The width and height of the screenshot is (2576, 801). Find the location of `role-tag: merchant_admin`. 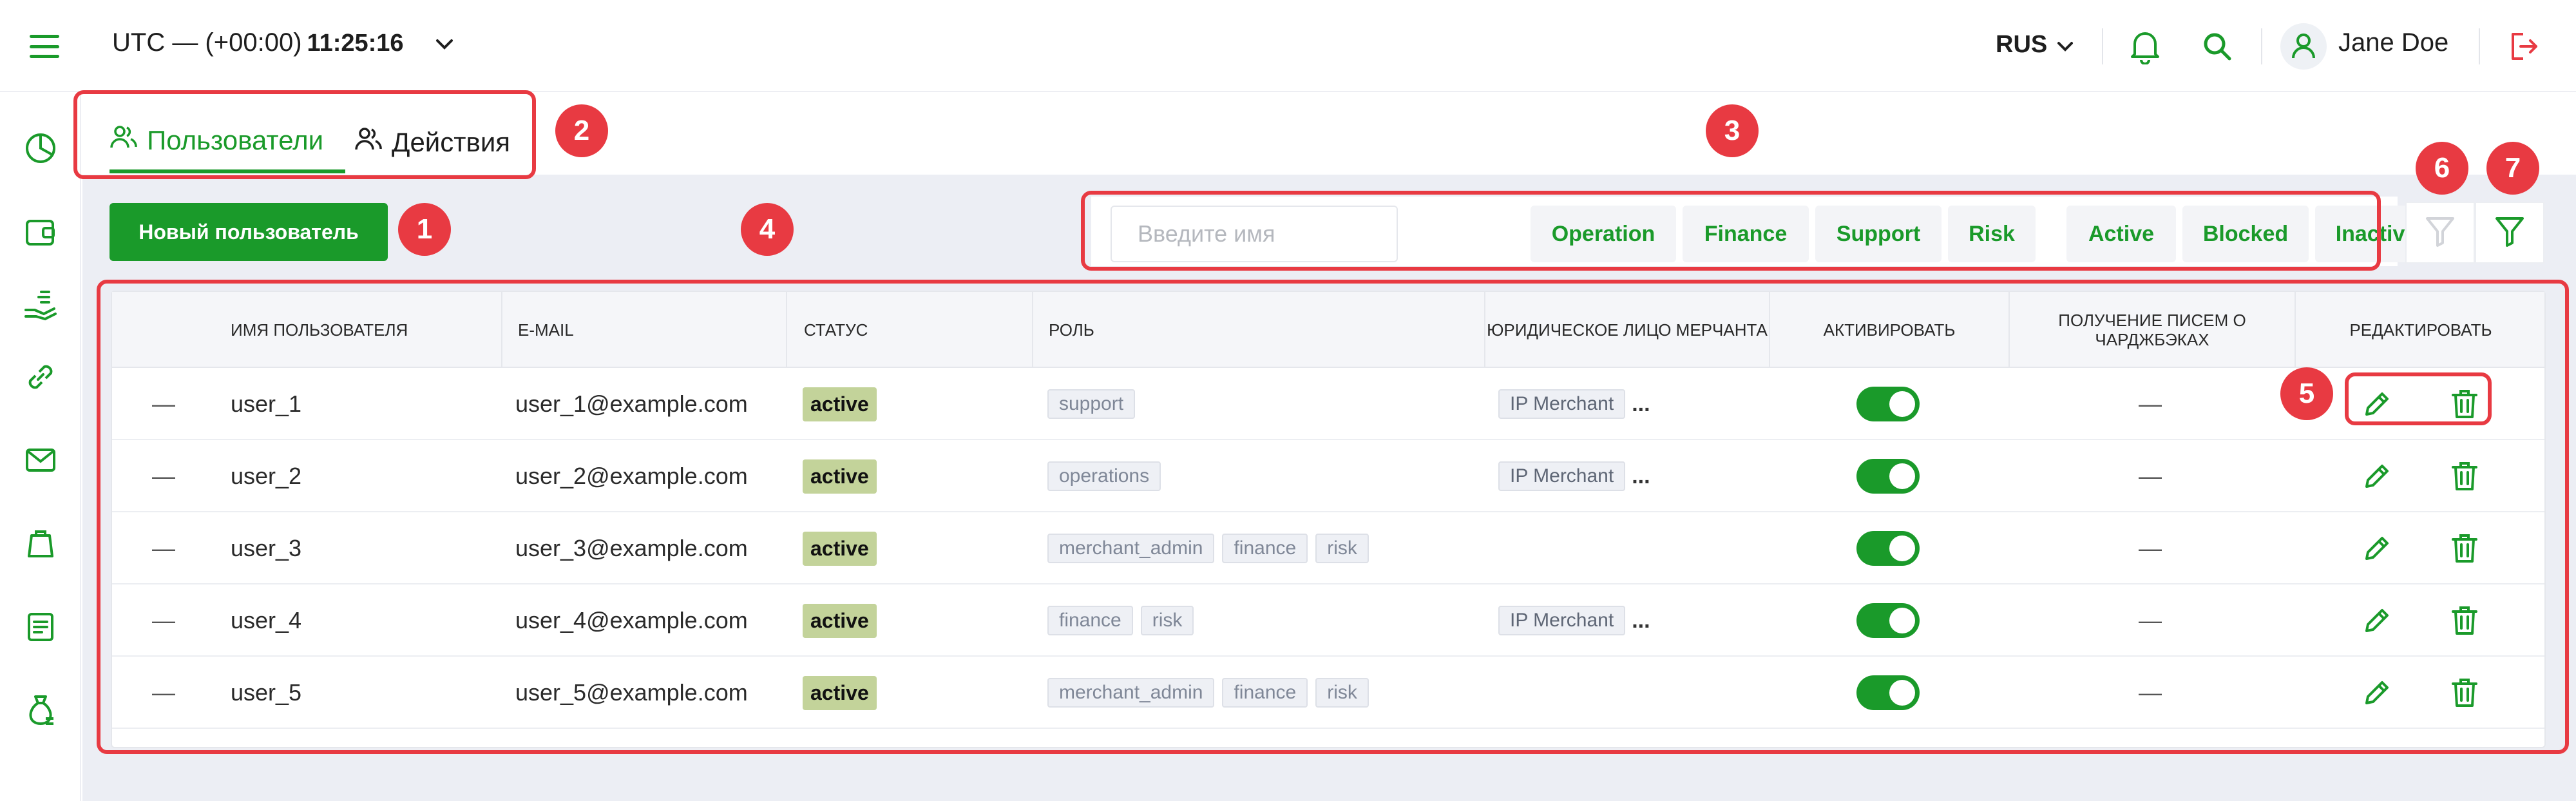

role-tag: merchant_admin is located at coordinates (1131, 548).